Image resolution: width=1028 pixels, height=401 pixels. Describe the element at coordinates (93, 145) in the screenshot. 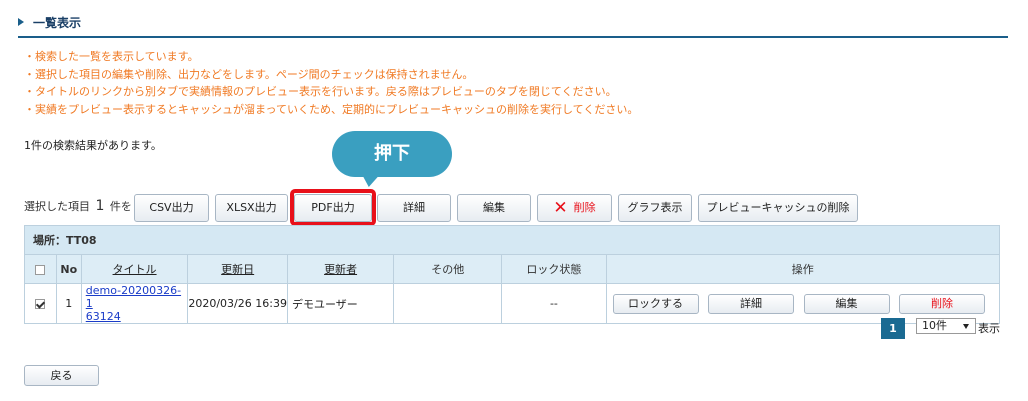

I see `result-count: 1件の検索結果があります。` at that location.